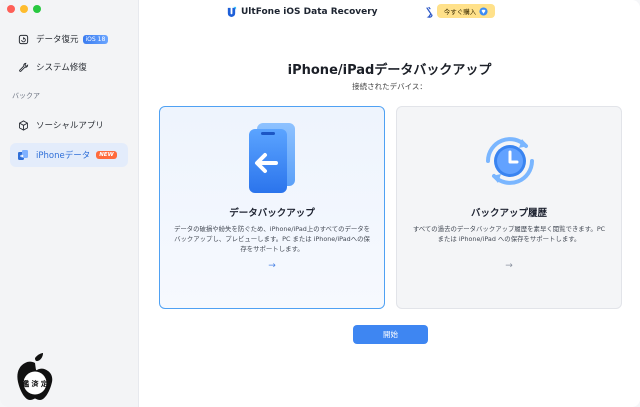  I want to click on sidebar-item-label: iPhoneデータ, so click(63, 156).